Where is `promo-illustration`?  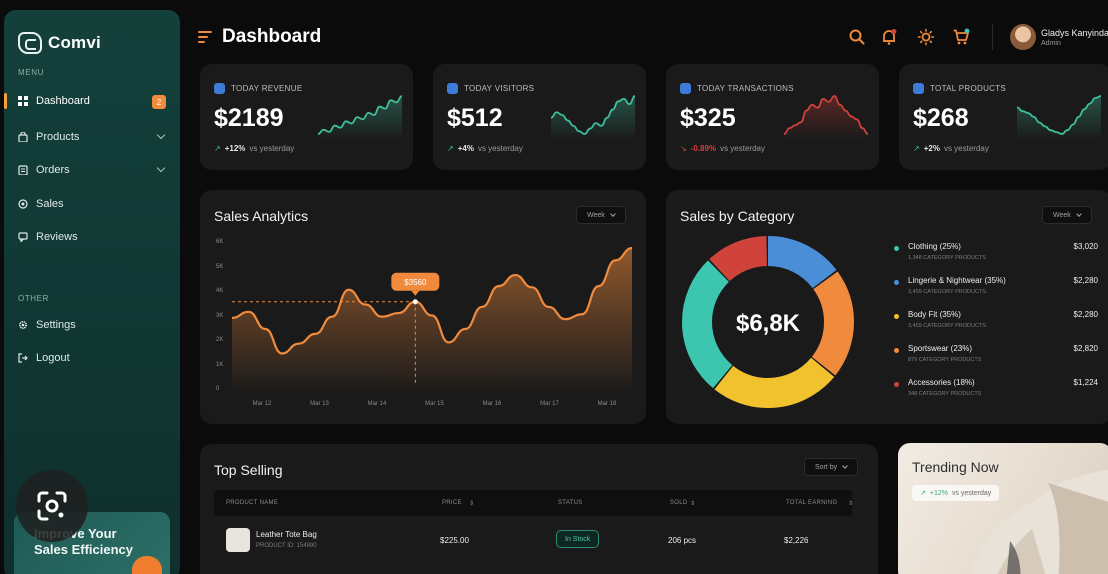
promo-illustration is located at coordinates (147, 565).